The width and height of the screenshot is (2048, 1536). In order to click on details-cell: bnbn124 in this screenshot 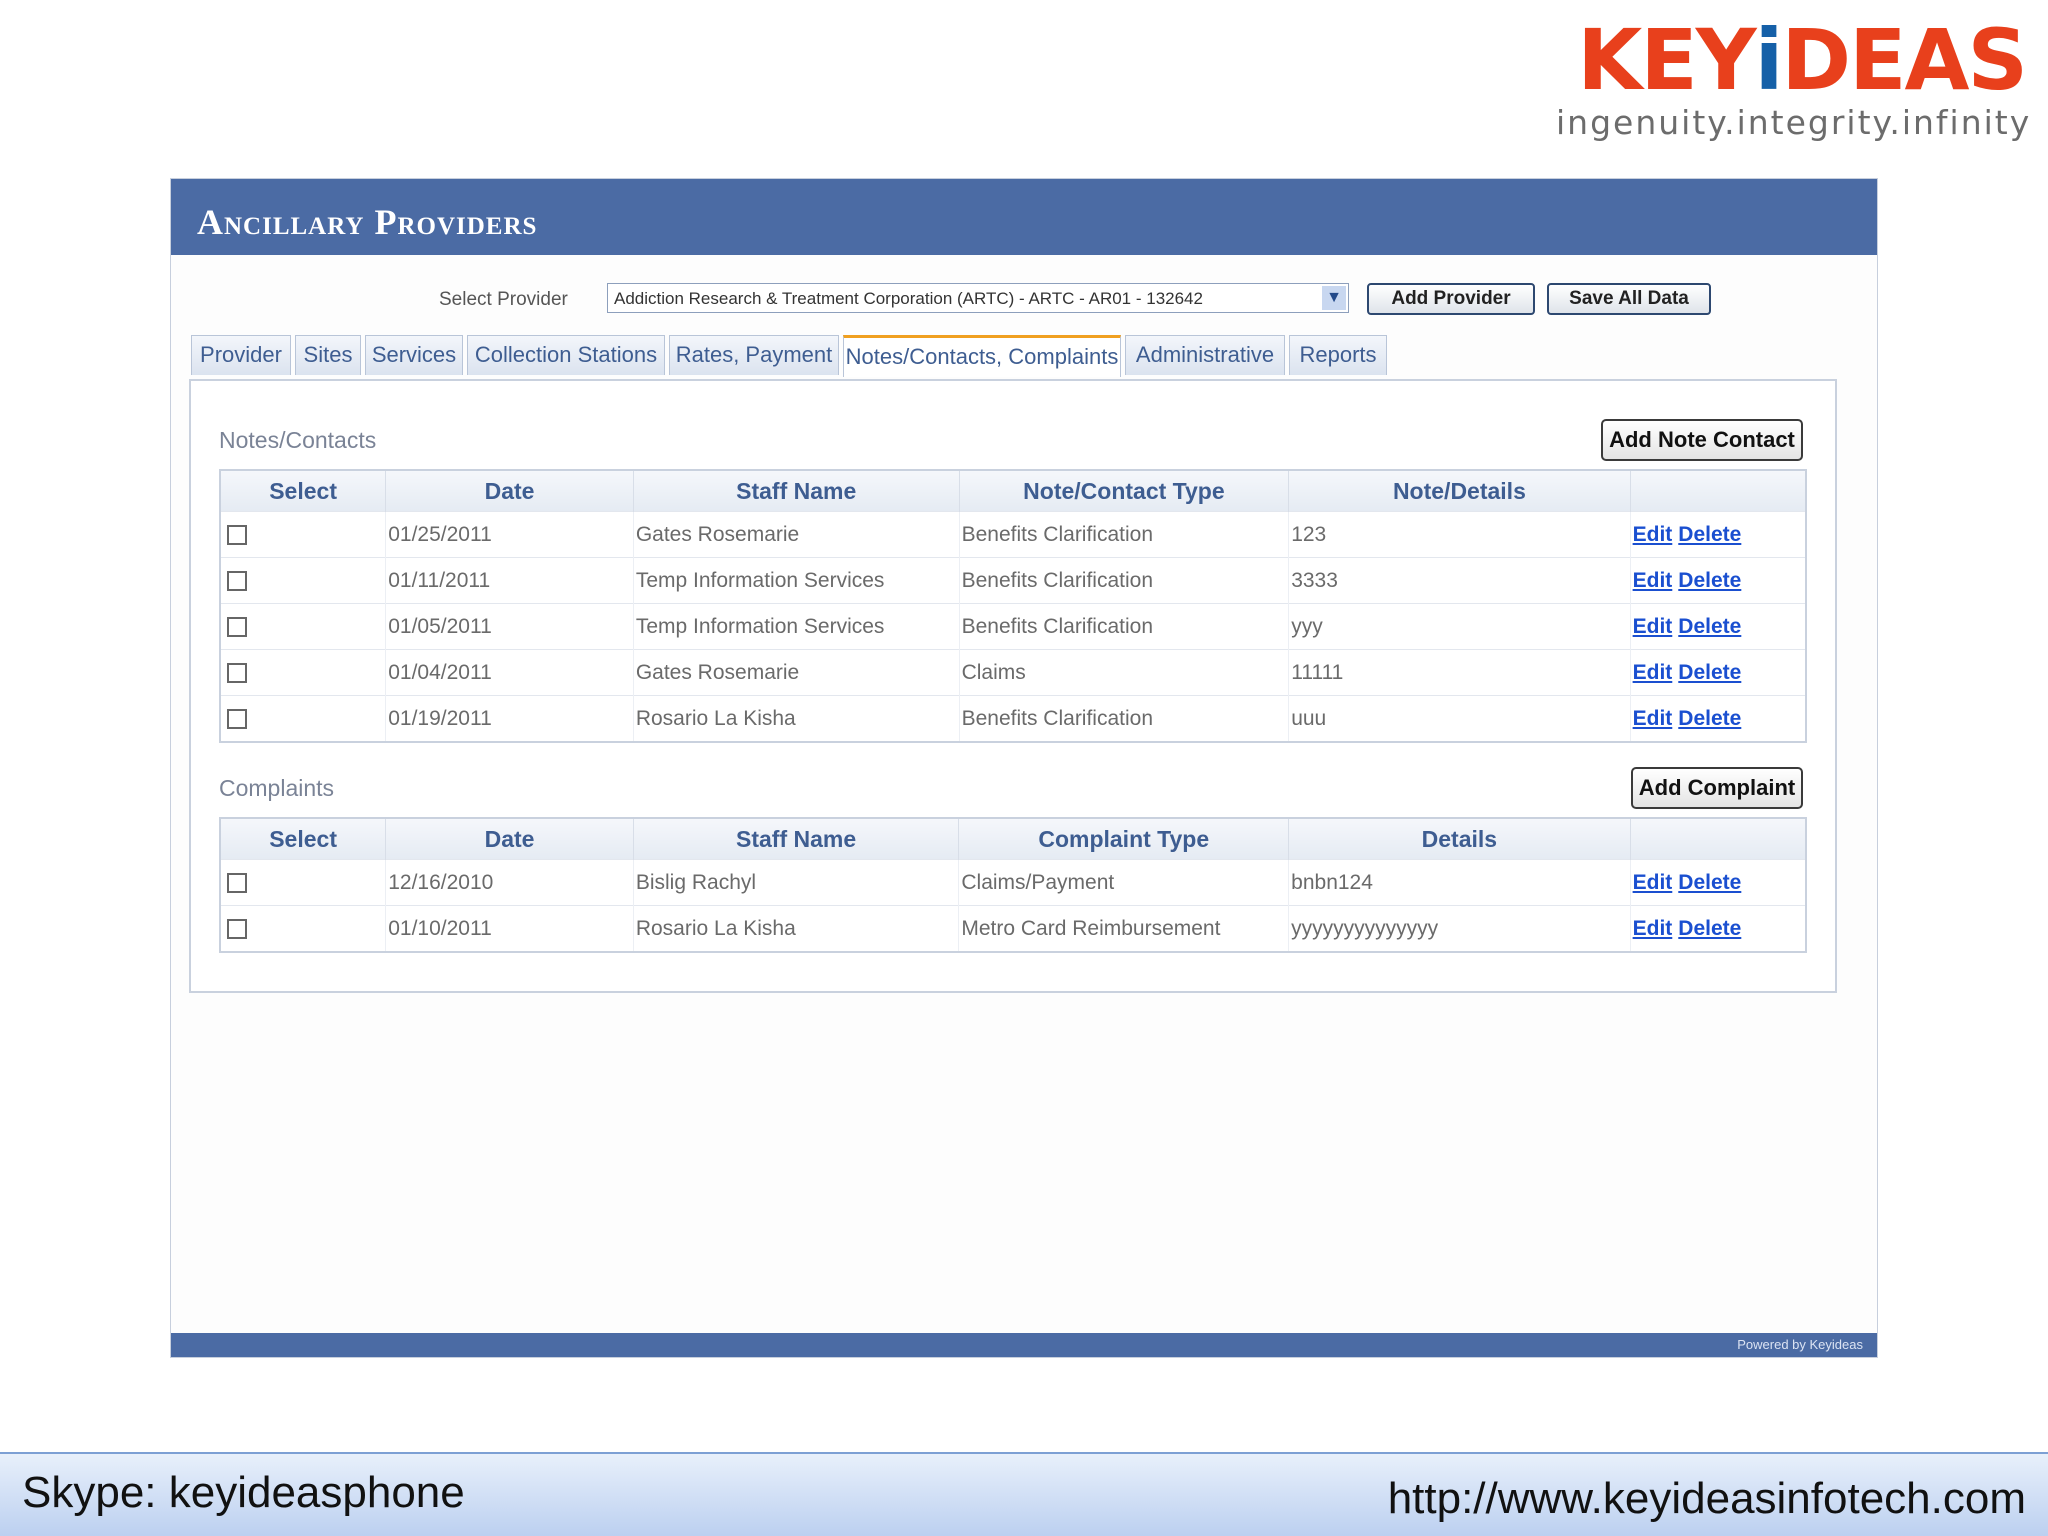, I will do `click(1459, 882)`.